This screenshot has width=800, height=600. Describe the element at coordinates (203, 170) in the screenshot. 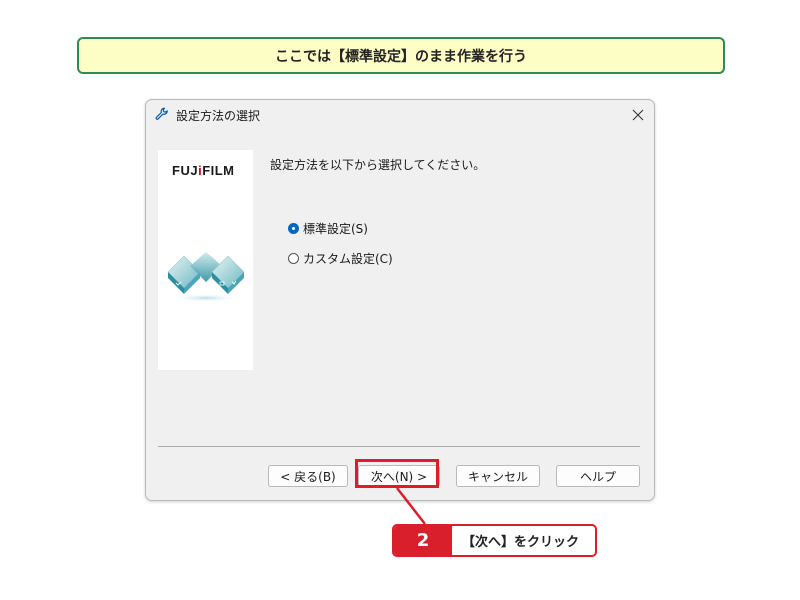

I see `fujifilm-logo: FUJiFILM` at that location.